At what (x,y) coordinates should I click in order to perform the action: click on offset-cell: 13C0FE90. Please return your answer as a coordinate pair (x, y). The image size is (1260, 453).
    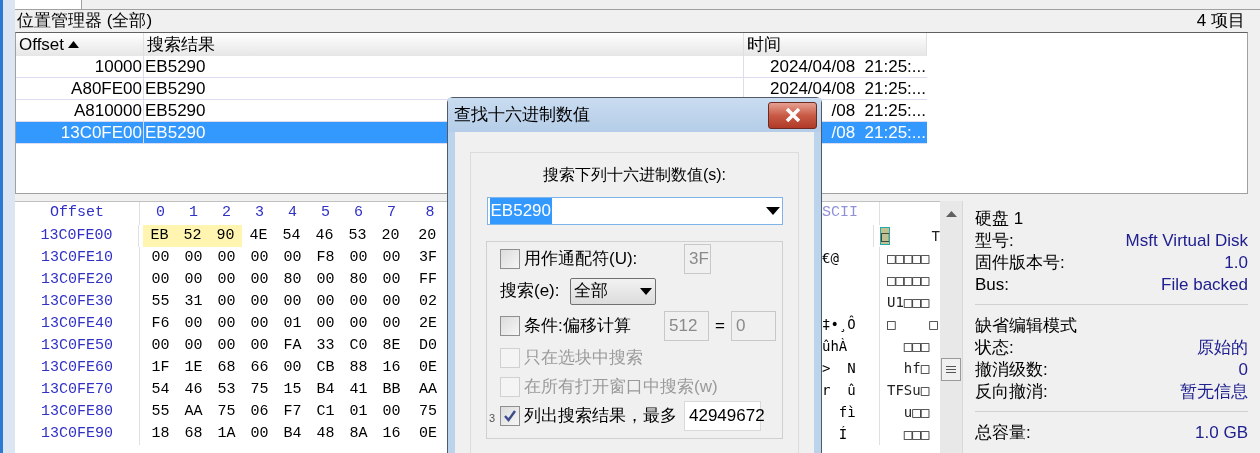
    Looking at the image, I should click on (77, 434).